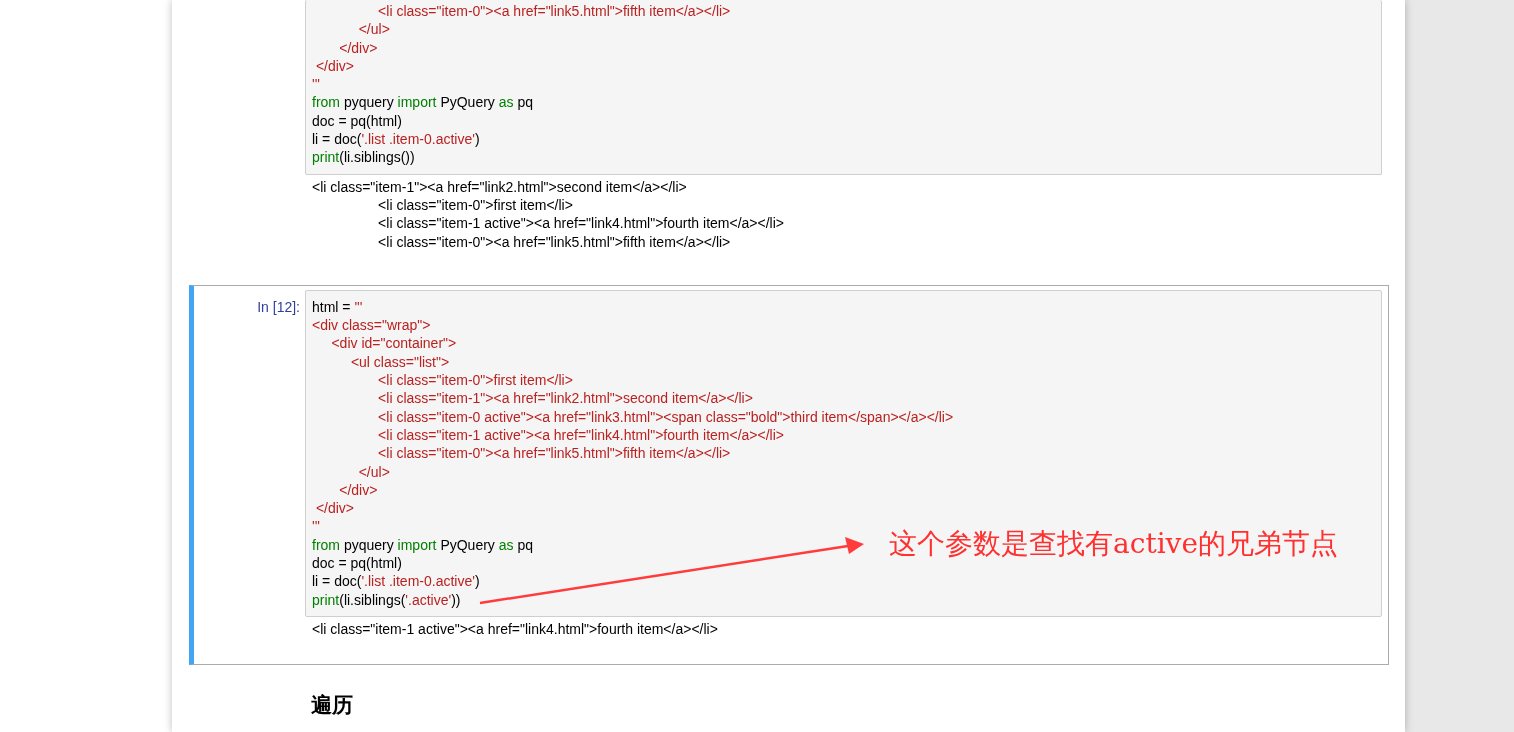  I want to click on code-line: <div id="container">, so click(393, 343).